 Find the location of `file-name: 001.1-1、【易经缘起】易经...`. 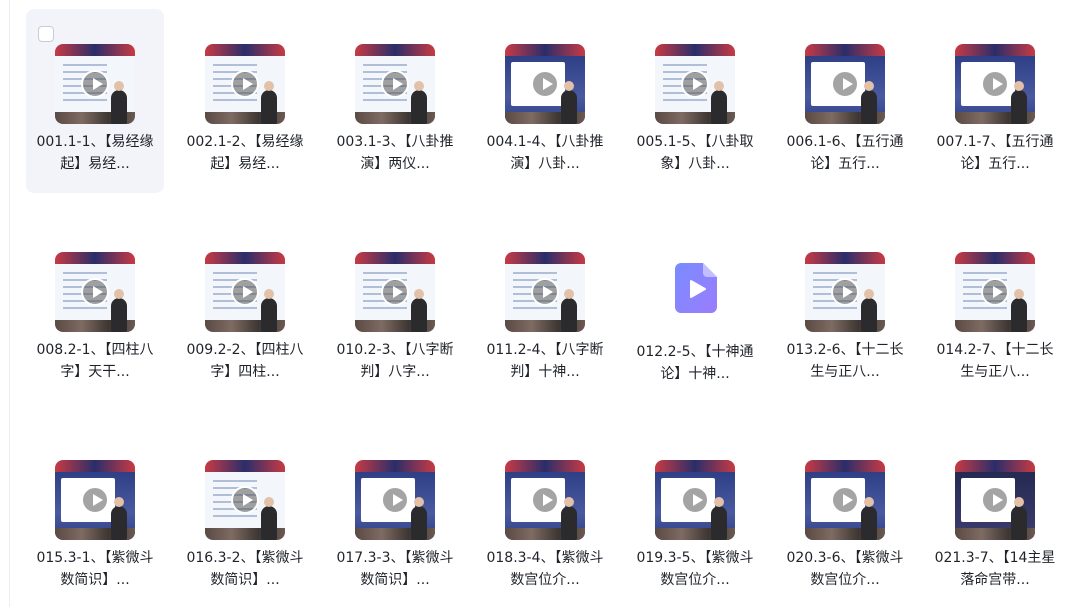

file-name: 001.1-1、【易经缘起】易经... is located at coordinates (95, 153).